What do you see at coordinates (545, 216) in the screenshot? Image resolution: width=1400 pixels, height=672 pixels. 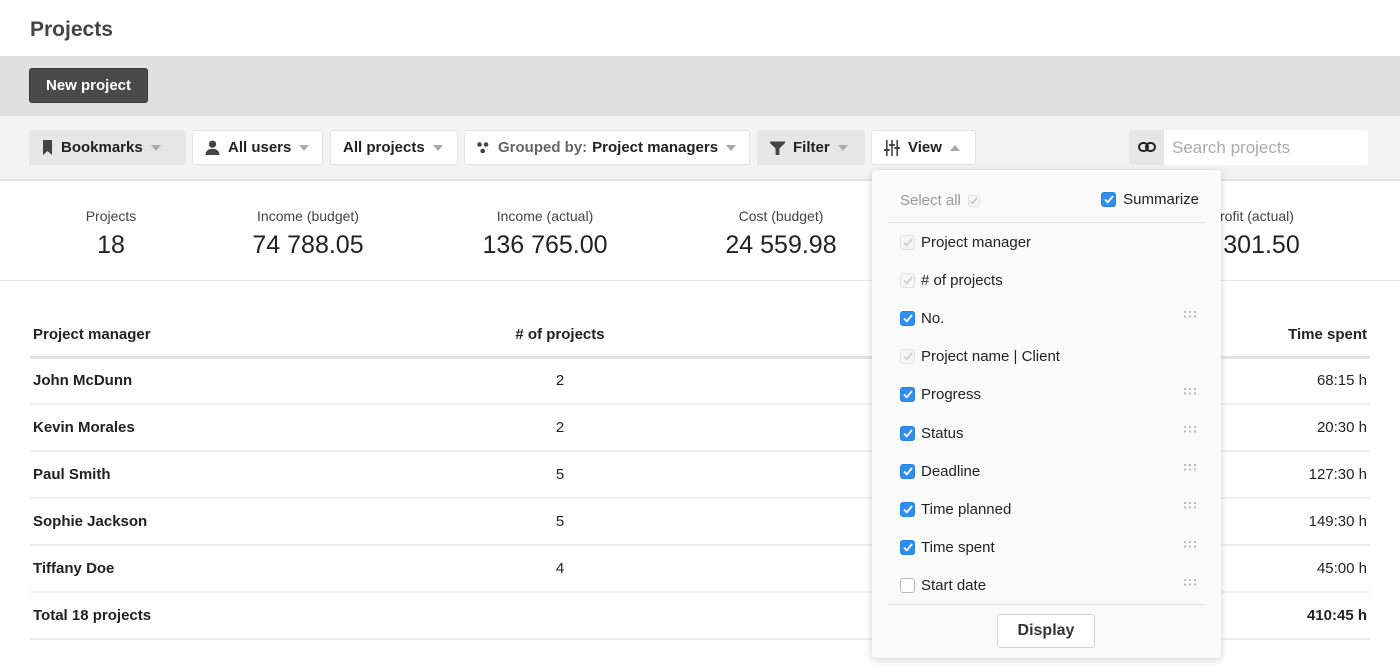 I see `stat-label: Income (actual)` at bounding box center [545, 216].